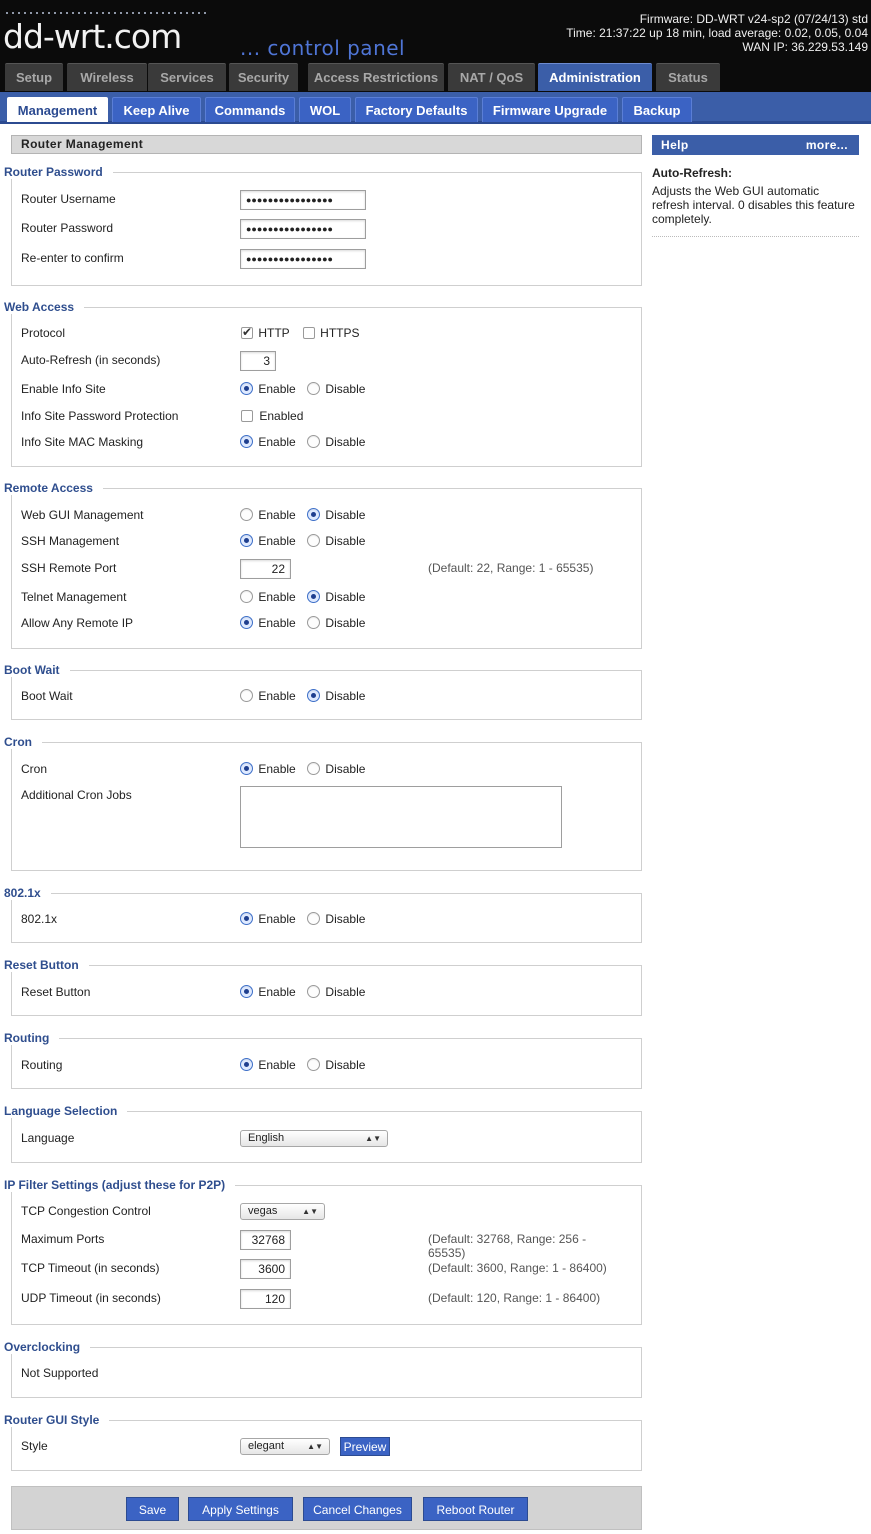 This screenshot has width=871, height=1534. I want to click on overclocking-title: Overclocking, so click(47, 1347).